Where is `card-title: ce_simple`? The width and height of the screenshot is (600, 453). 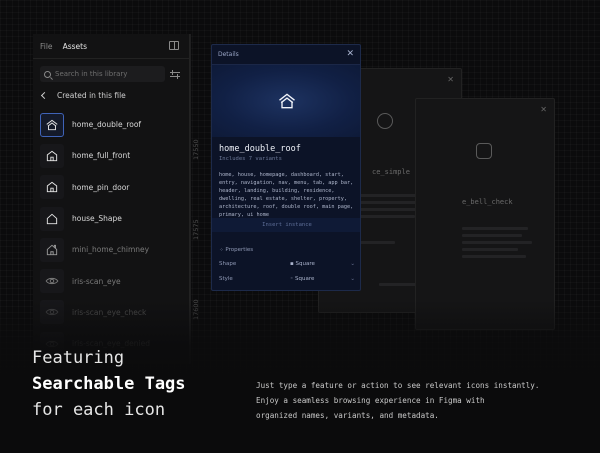
card-title: ce_simple is located at coordinates (391, 172).